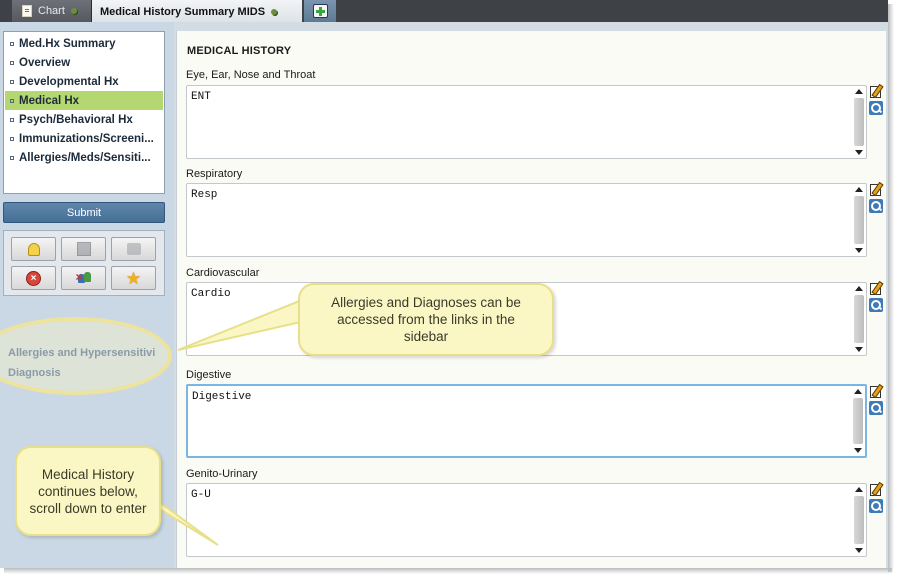 The image size is (902, 578). What do you see at coordinates (84, 100) in the screenshot?
I see `sidebar-item-medical-hx: Medical Hx` at bounding box center [84, 100].